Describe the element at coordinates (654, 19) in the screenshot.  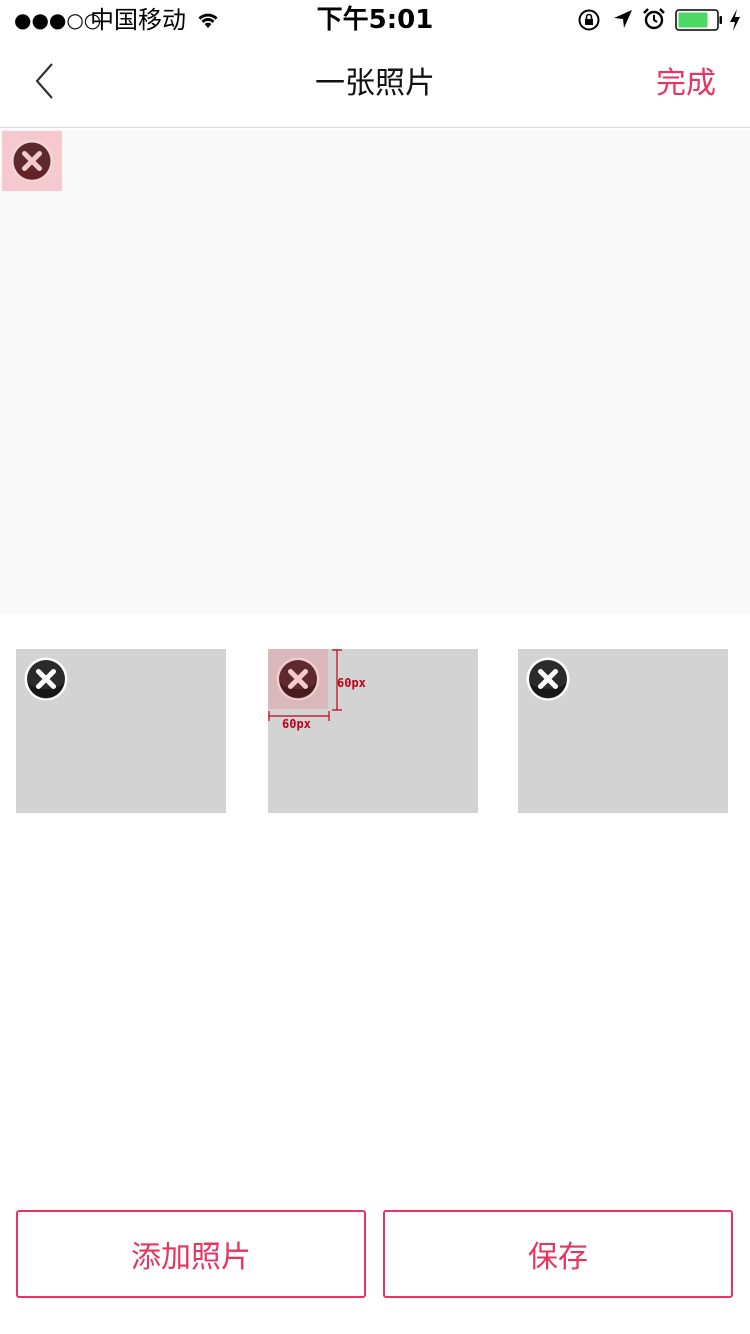
I see `alarm-icon` at that location.